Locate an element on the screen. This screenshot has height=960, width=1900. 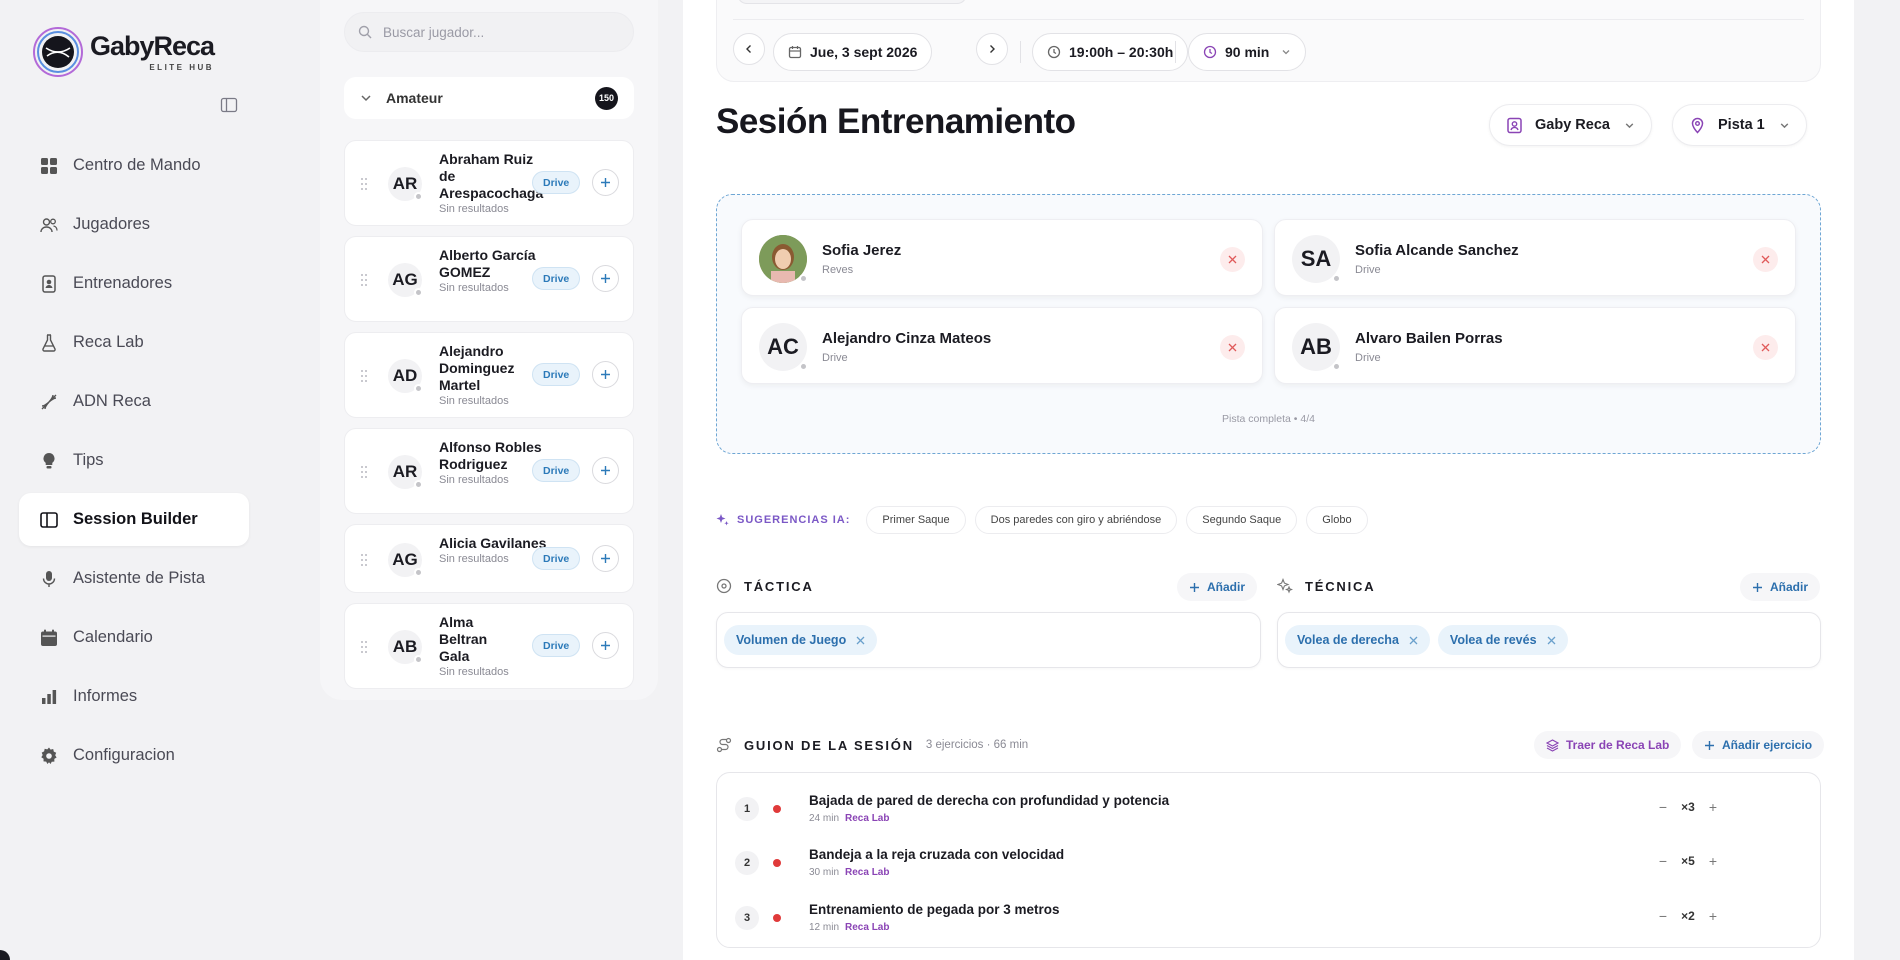
tecnica-tags: Volea de derecha Volea de revés is located at coordinates (1549, 640).